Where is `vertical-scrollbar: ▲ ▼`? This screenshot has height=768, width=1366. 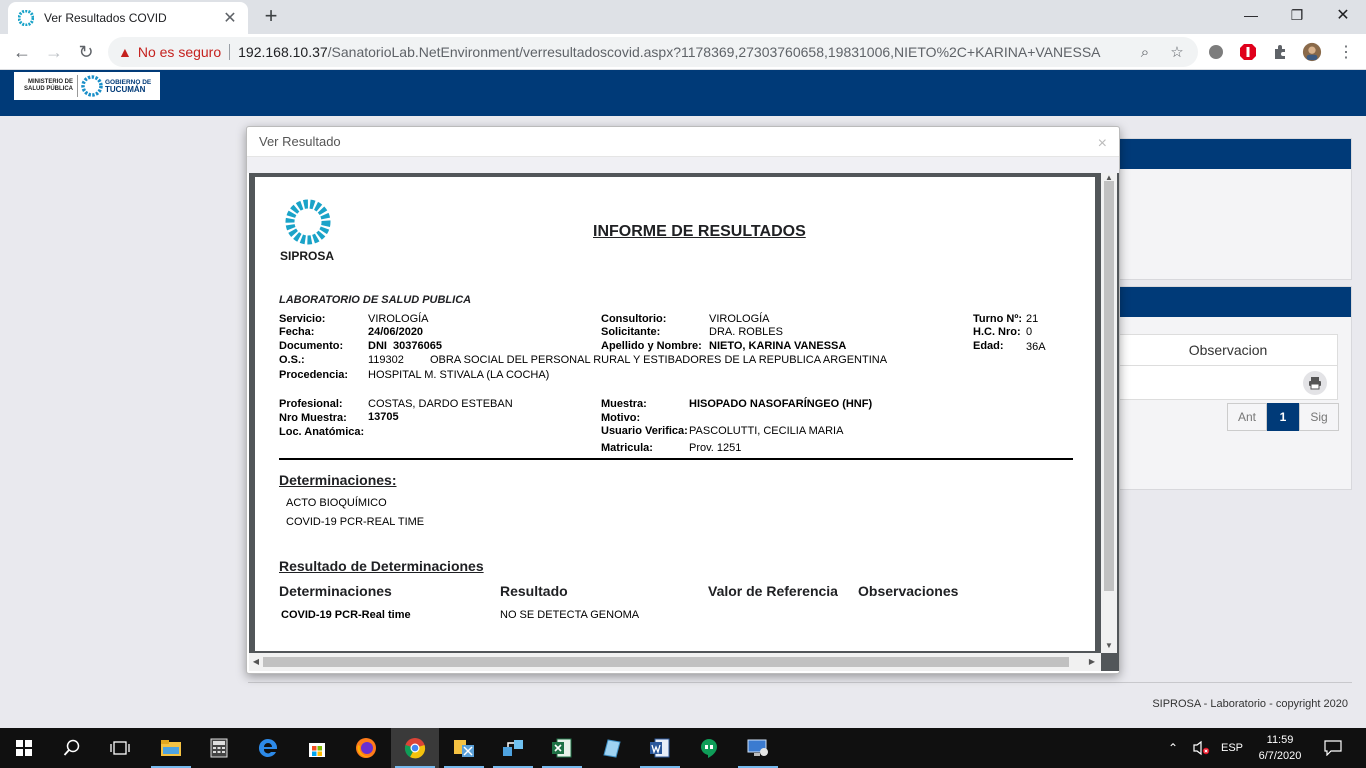 vertical-scrollbar: ▲ ▼ is located at coordinates (1109, 413).